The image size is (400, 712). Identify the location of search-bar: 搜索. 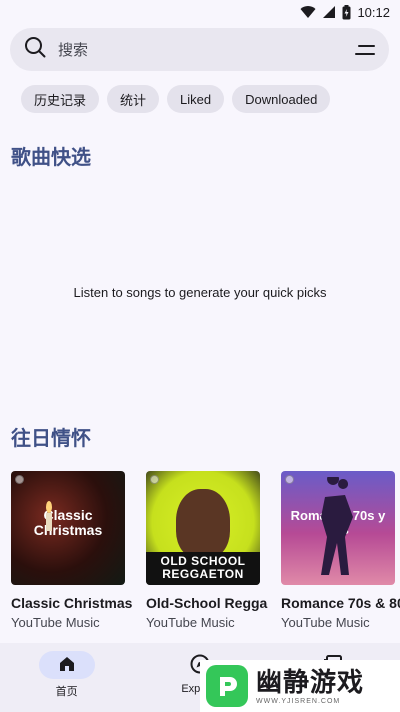
(199, 49).